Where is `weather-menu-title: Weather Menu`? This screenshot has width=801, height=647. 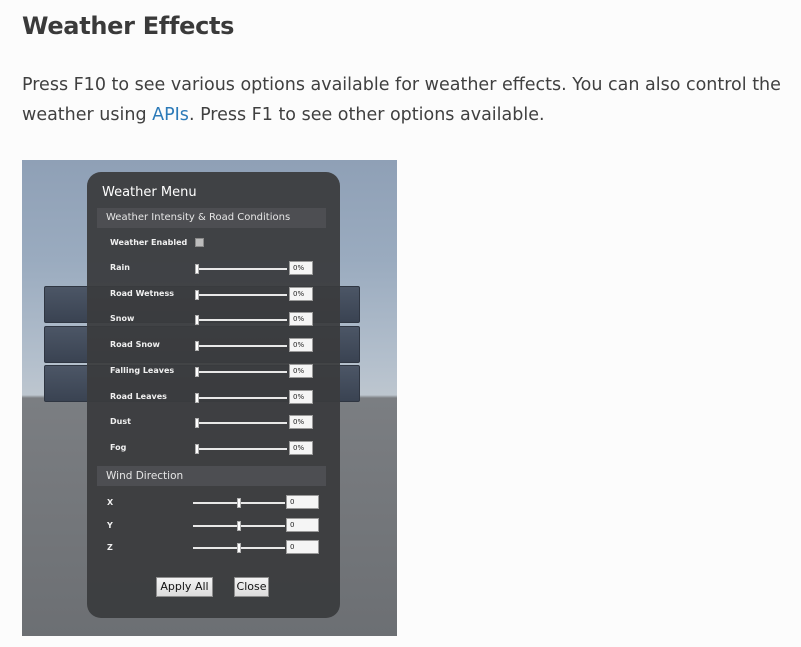
weather-menu-title: Weather Menu is located at coordinates (149, 192).